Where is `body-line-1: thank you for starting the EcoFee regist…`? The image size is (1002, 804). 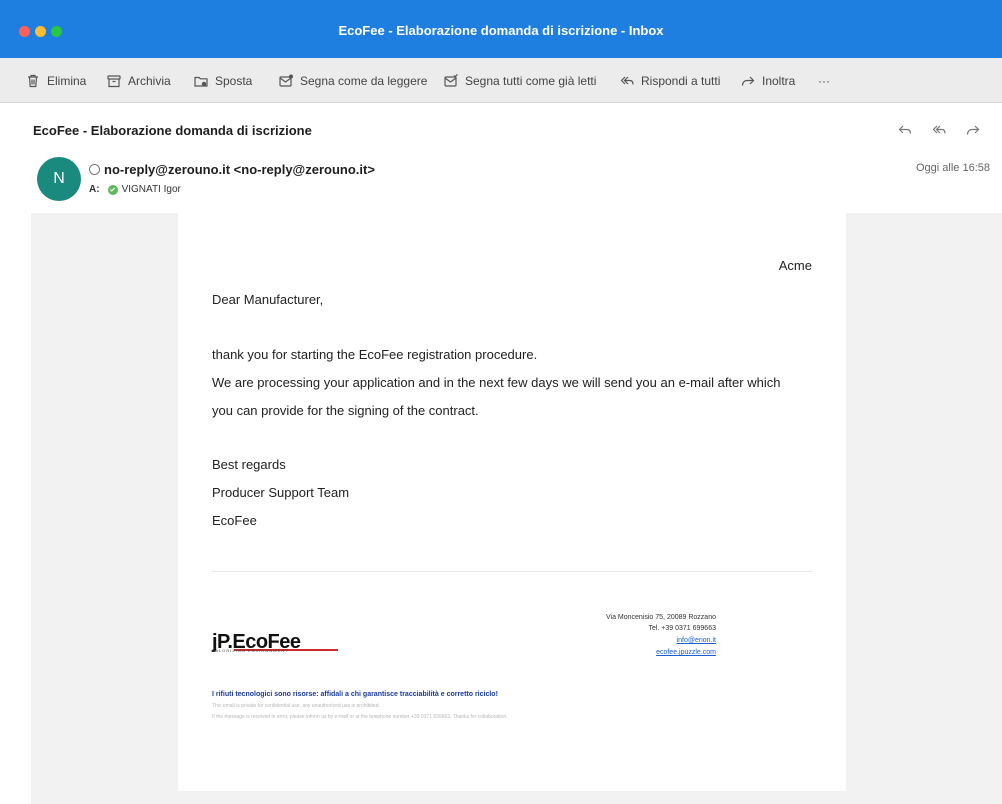
body-line-1: thank you for starting the EcoFee regist… is located at coordinates (375, 354).